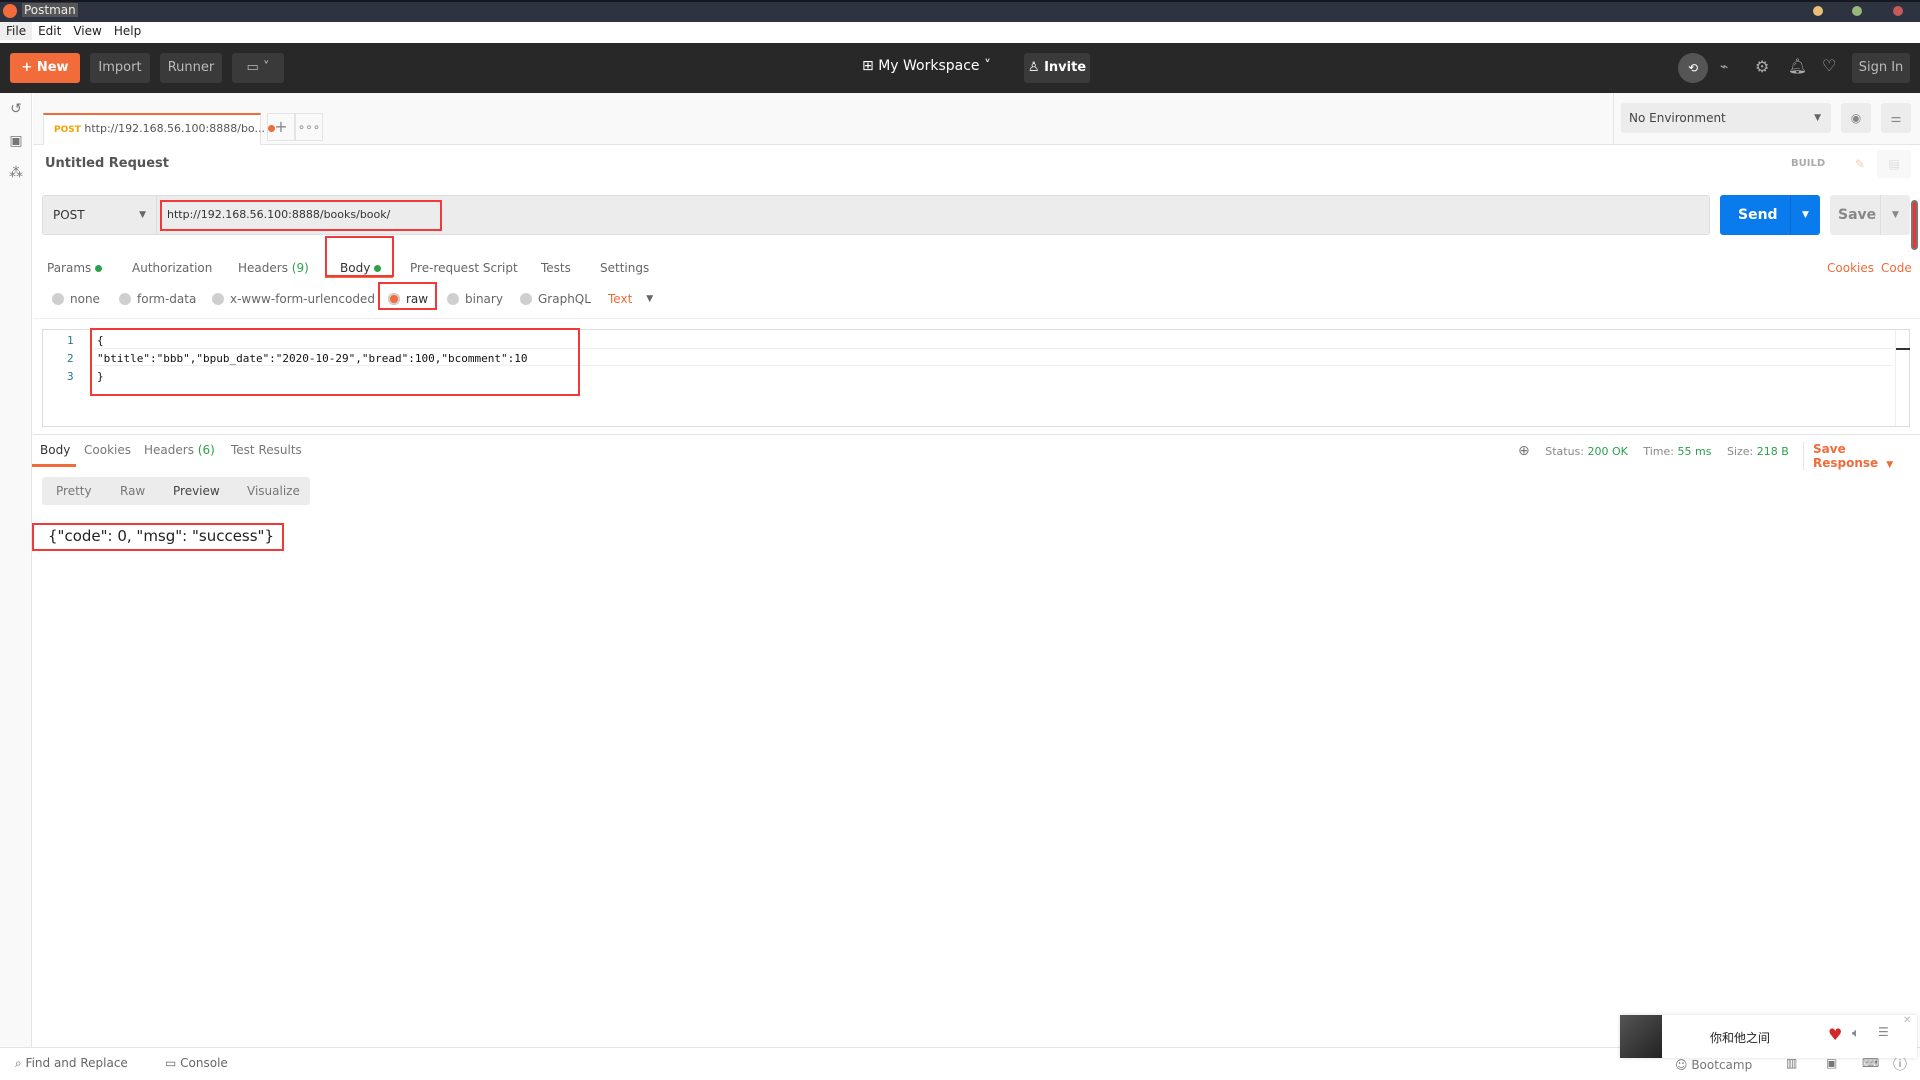  Describe the element at coordinates (1835, 1034) in the screenshot. I see `heart-icon: ♥` at that location.